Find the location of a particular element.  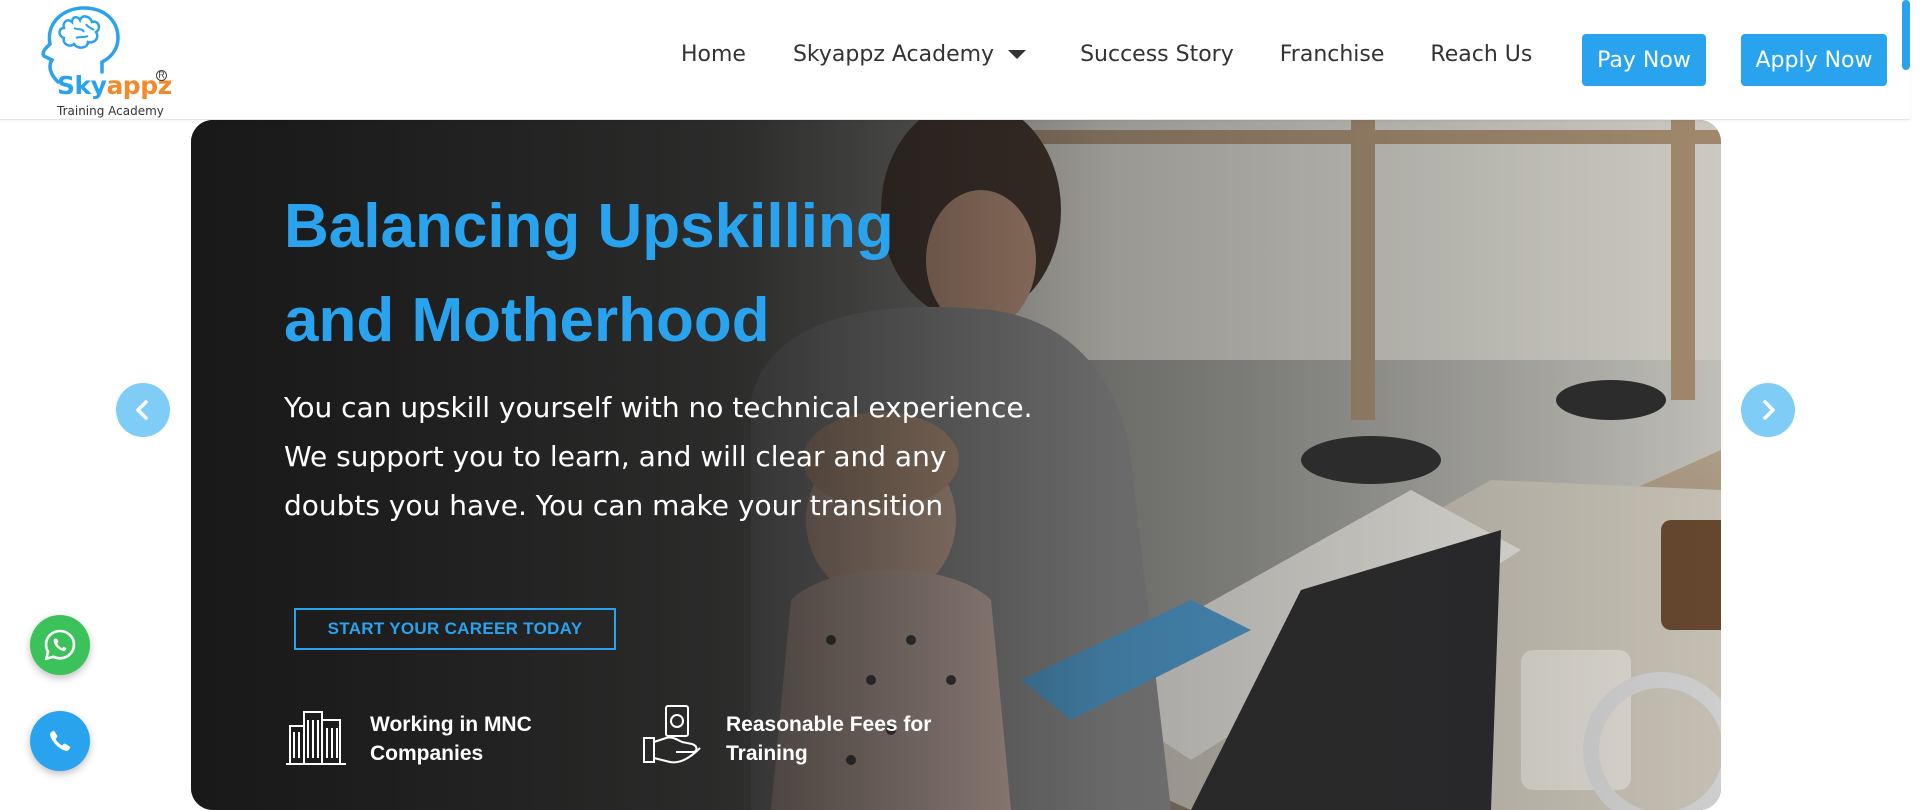

carousel-next-button is located at coordinates (1768, 410).